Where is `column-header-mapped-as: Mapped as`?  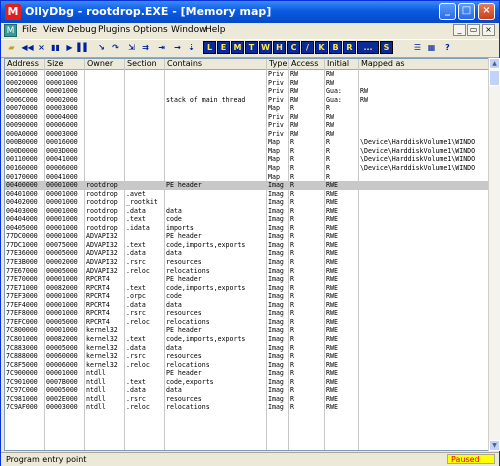
column-header-mapped-as: Mapped as is located at coordinates (423, 64).